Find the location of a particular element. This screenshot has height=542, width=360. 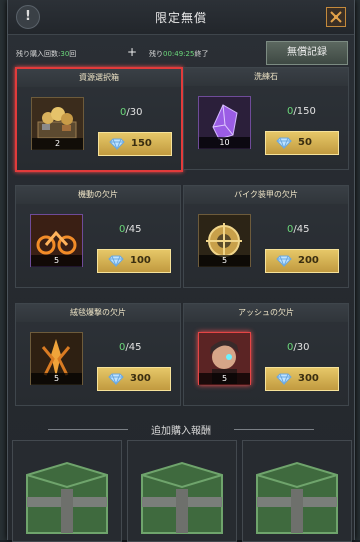

buy-button: 50 is located at coordinates (302, 143).